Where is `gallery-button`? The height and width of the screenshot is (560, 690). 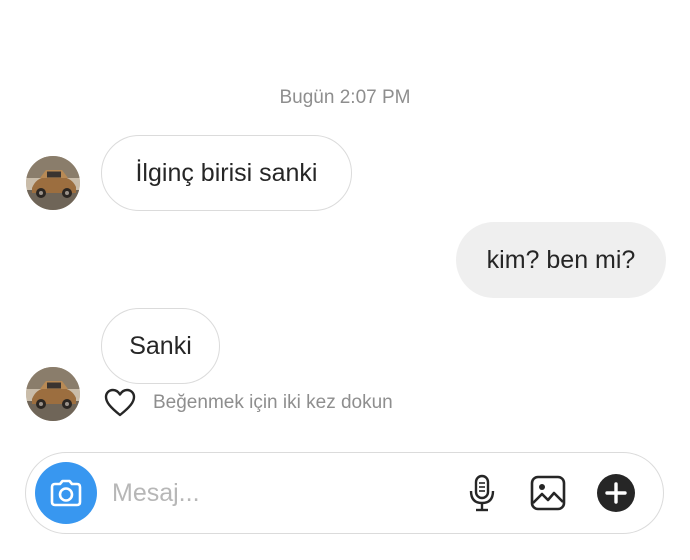 gallery-button is located at coordinates (548, 493).